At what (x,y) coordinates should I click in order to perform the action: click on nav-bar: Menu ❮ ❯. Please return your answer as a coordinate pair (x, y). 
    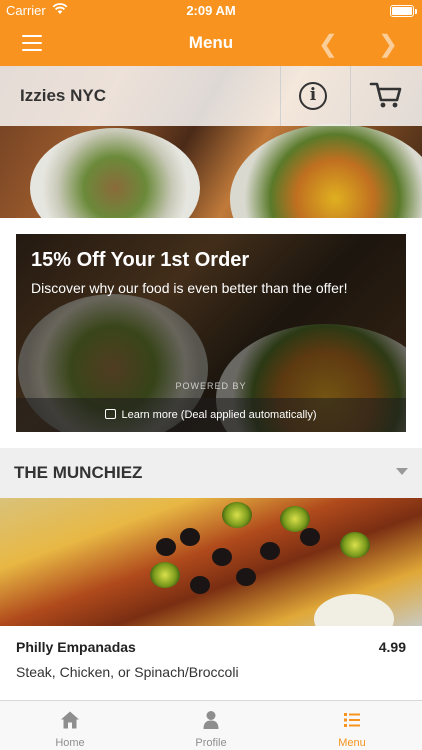
    Looking at the image, I should click on (211, 44).